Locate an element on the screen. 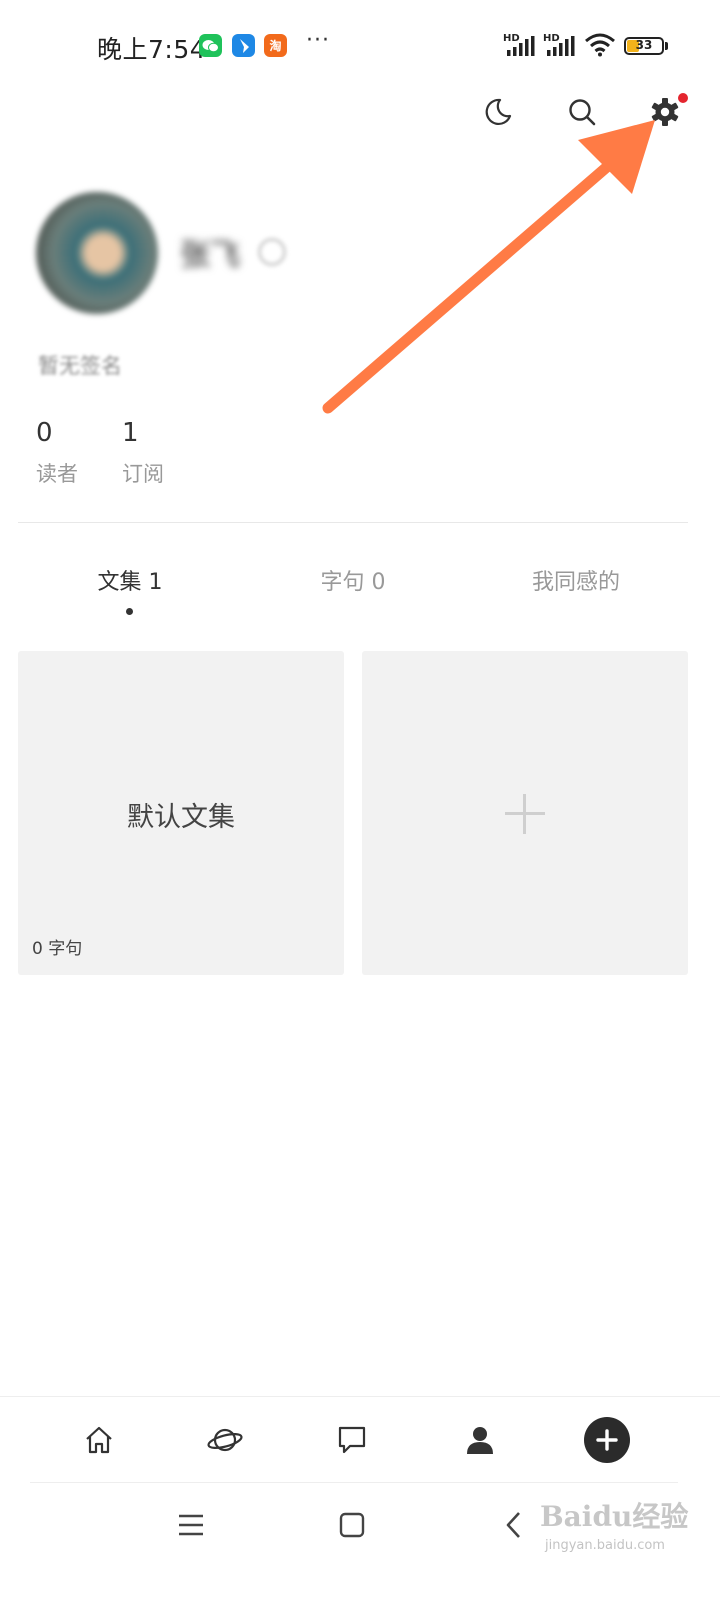  tab-resonated: 我同感的 is located at coordinates (576, 580).